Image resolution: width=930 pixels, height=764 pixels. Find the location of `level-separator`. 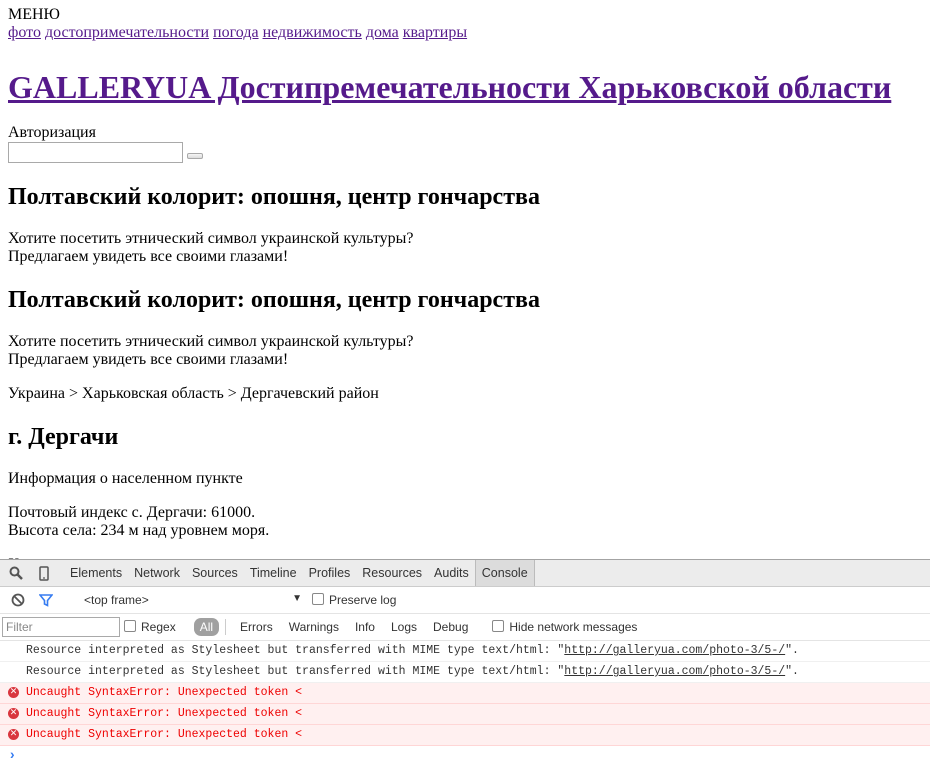

level-separator is located at coordinates (226, 627).